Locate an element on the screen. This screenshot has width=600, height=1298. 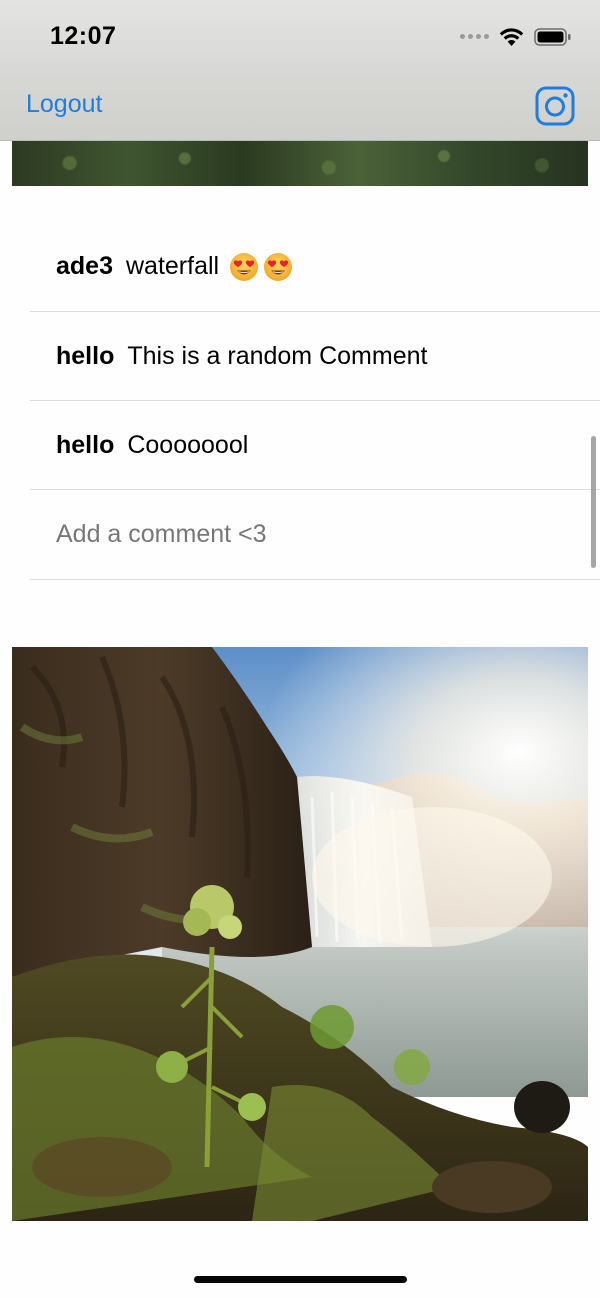
scroll-indicator is located at coordinates (593, 502).